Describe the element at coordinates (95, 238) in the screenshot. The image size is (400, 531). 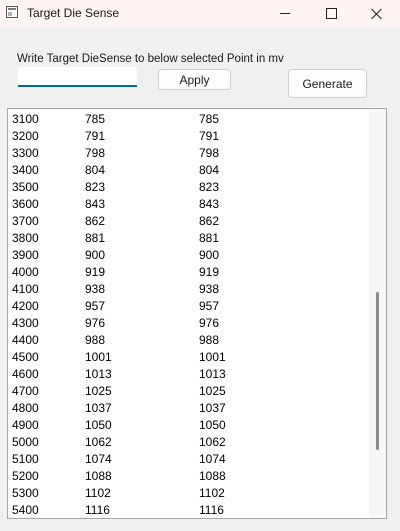
I see `measured-value-cell: 881` at that location.